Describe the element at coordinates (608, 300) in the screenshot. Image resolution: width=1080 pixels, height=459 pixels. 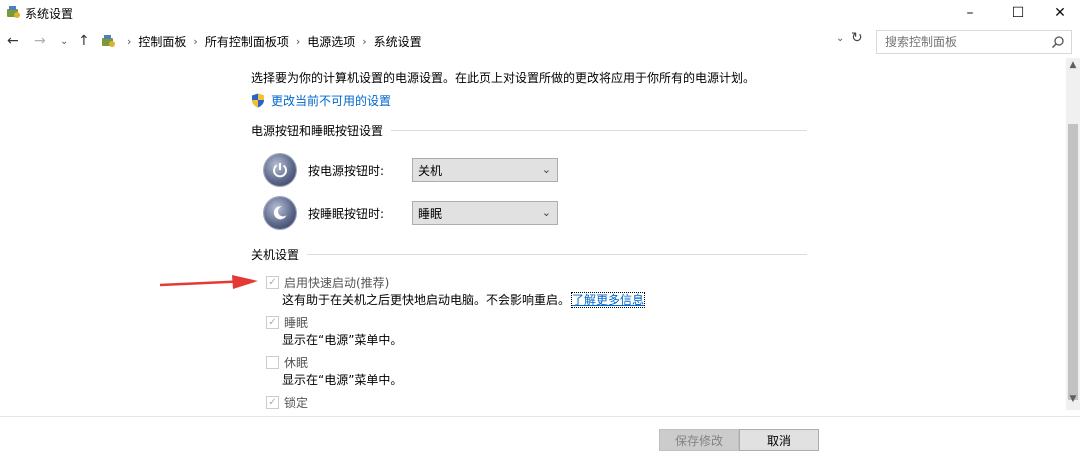
I see `learn-more-link: 了解更多信息` at that location.